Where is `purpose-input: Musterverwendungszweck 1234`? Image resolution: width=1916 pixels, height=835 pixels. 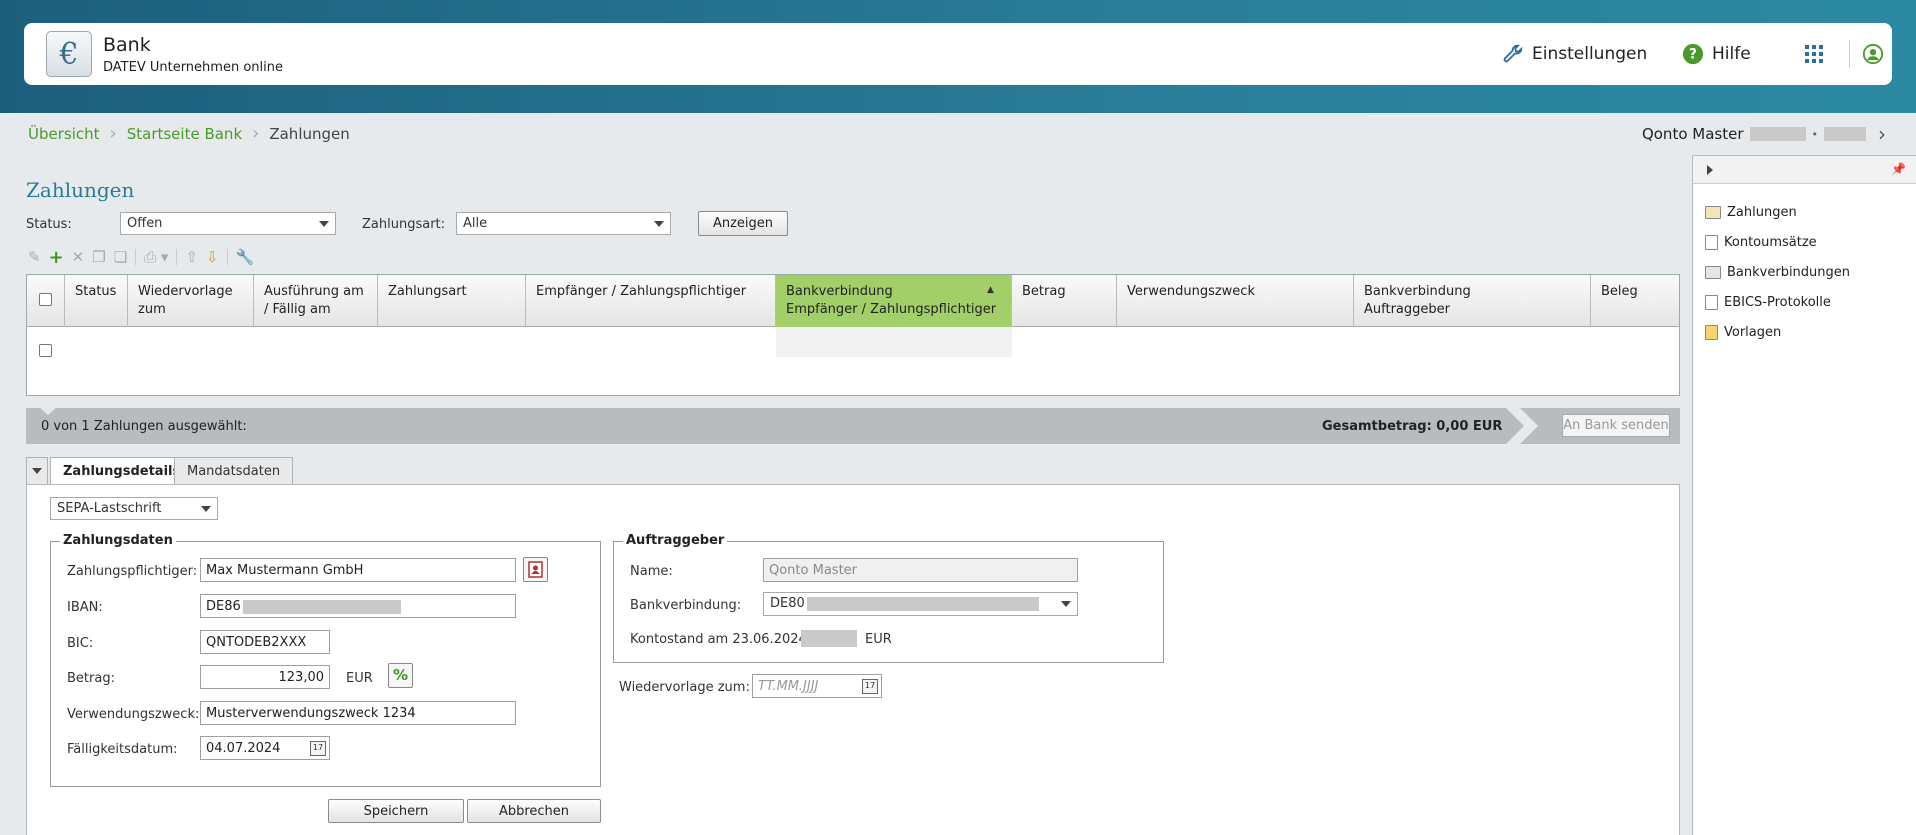
purpose-input: Musterverwendungszweck 1234 is located at coordinates (358, 713).